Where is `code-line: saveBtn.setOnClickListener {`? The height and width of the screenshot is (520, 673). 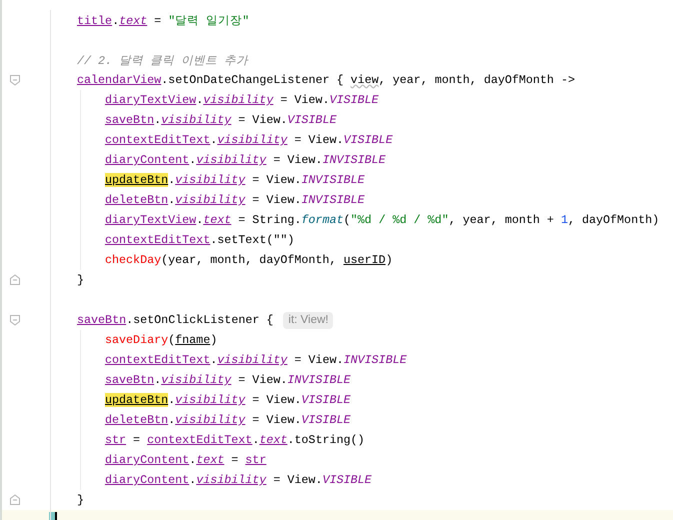
code-line: saveBtn.setOnClickListener { is located at coordinates (175, 320).